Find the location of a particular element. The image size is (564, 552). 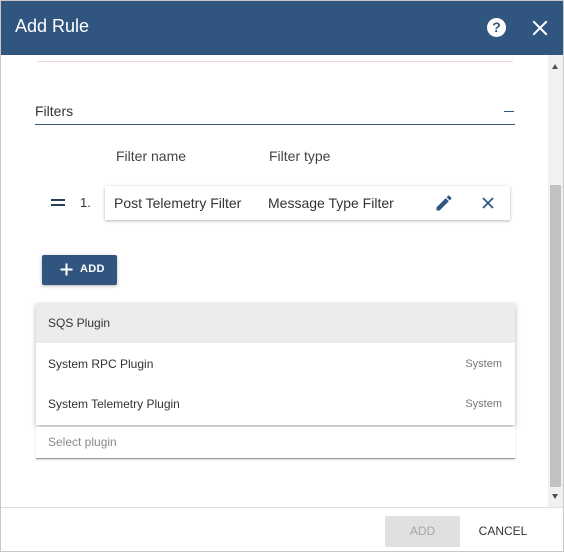

scroll-down-arrow-icon is located at coordinates (555, 496).